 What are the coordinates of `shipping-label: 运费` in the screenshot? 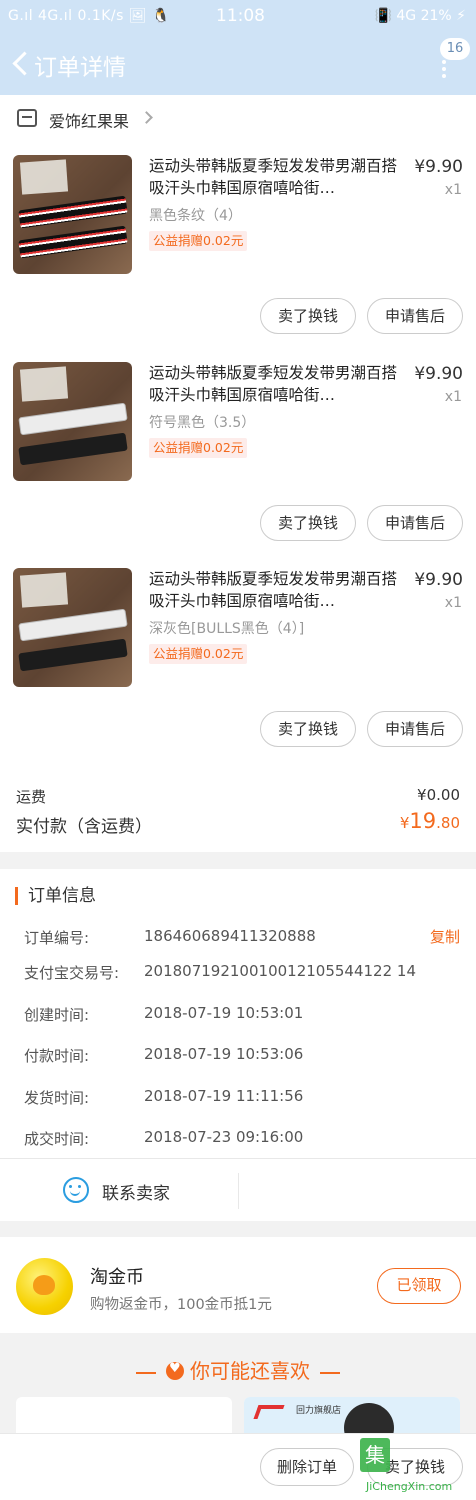 It's located at (31, 797).